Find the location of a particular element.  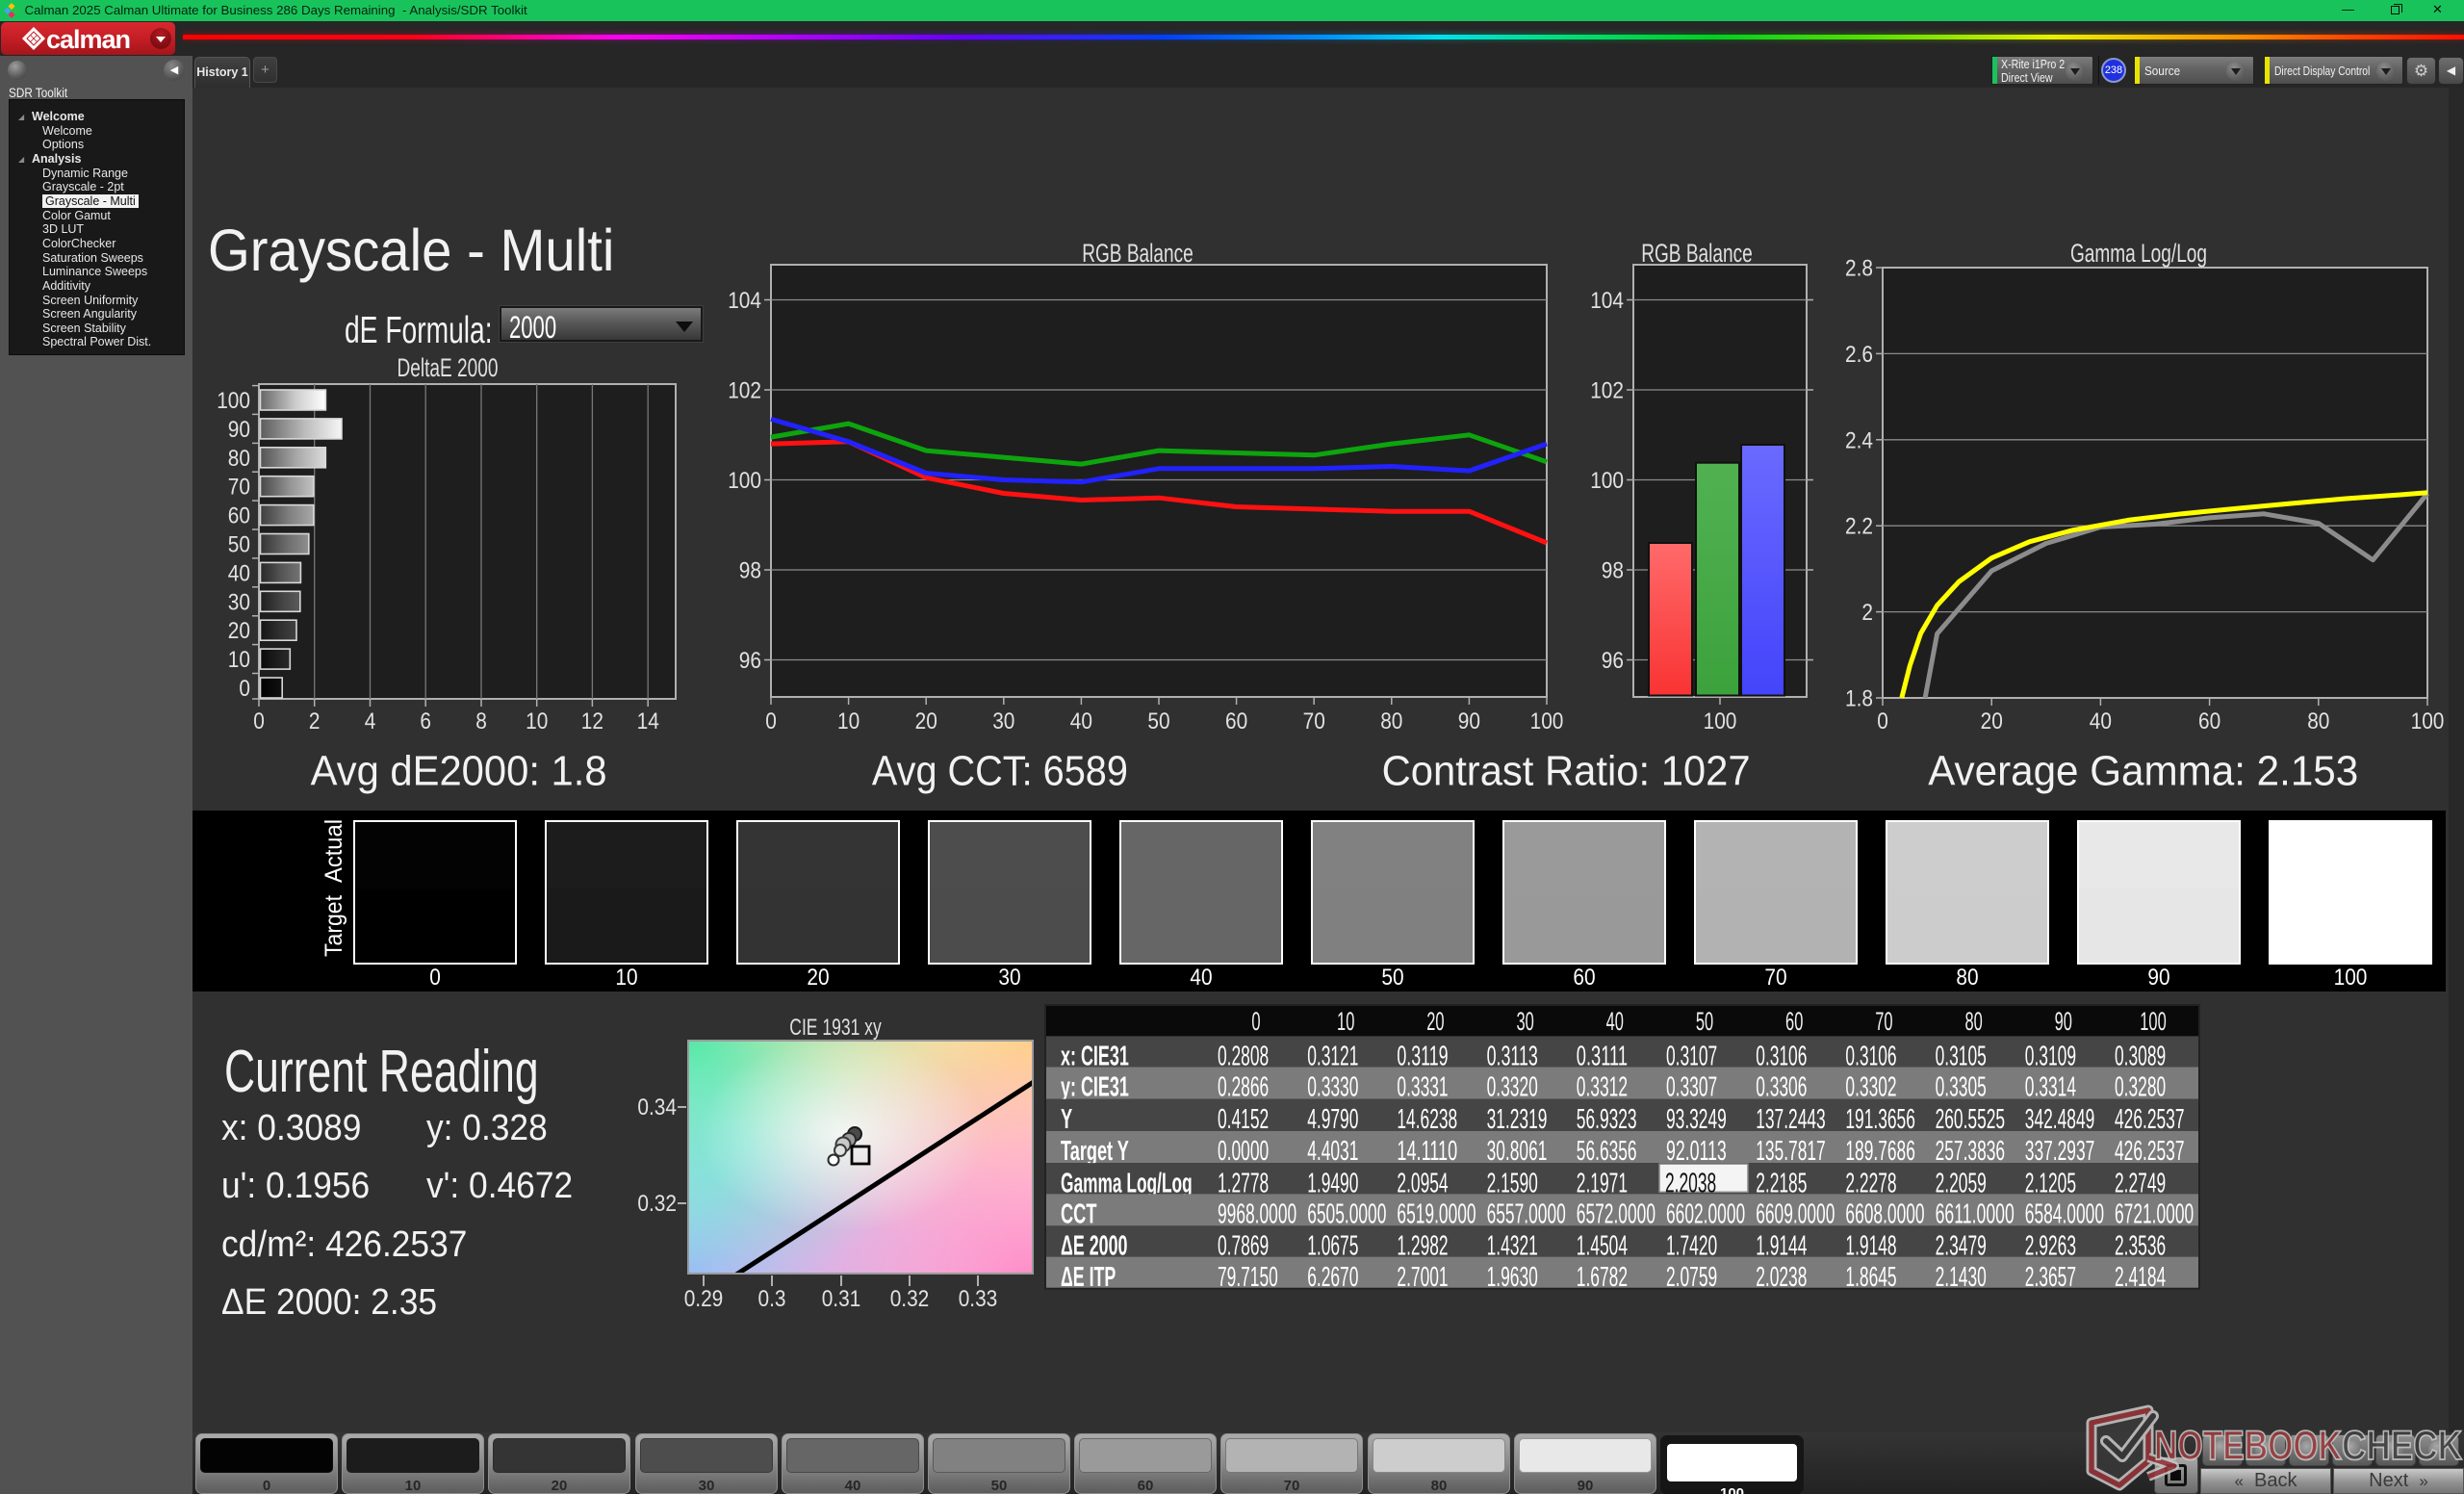

svg-text: 0.2866 is located at coordinates (1243, 1088).